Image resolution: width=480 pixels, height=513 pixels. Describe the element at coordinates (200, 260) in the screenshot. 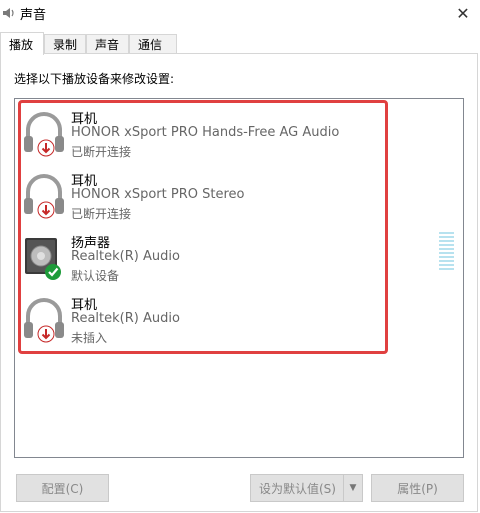

I see `list-item: 扬声器 Realtek(R) Audio 默认设备` at that location.